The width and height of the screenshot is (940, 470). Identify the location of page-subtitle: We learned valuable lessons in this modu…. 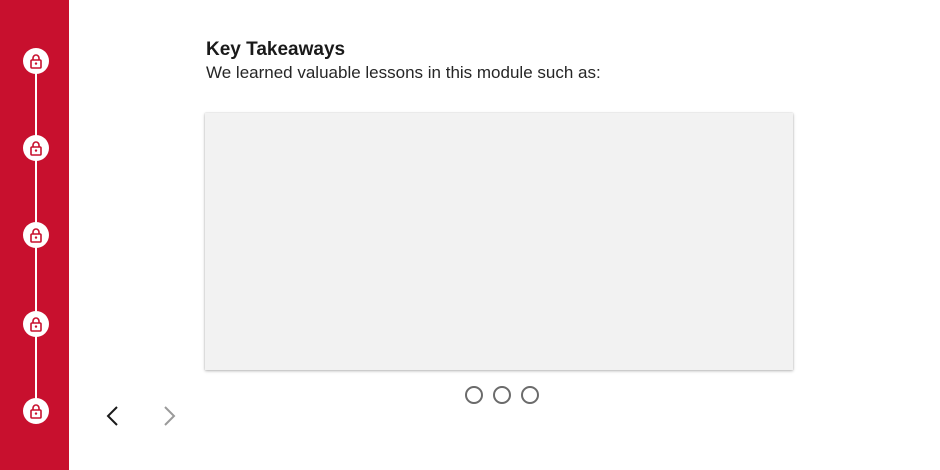
(403, 72).